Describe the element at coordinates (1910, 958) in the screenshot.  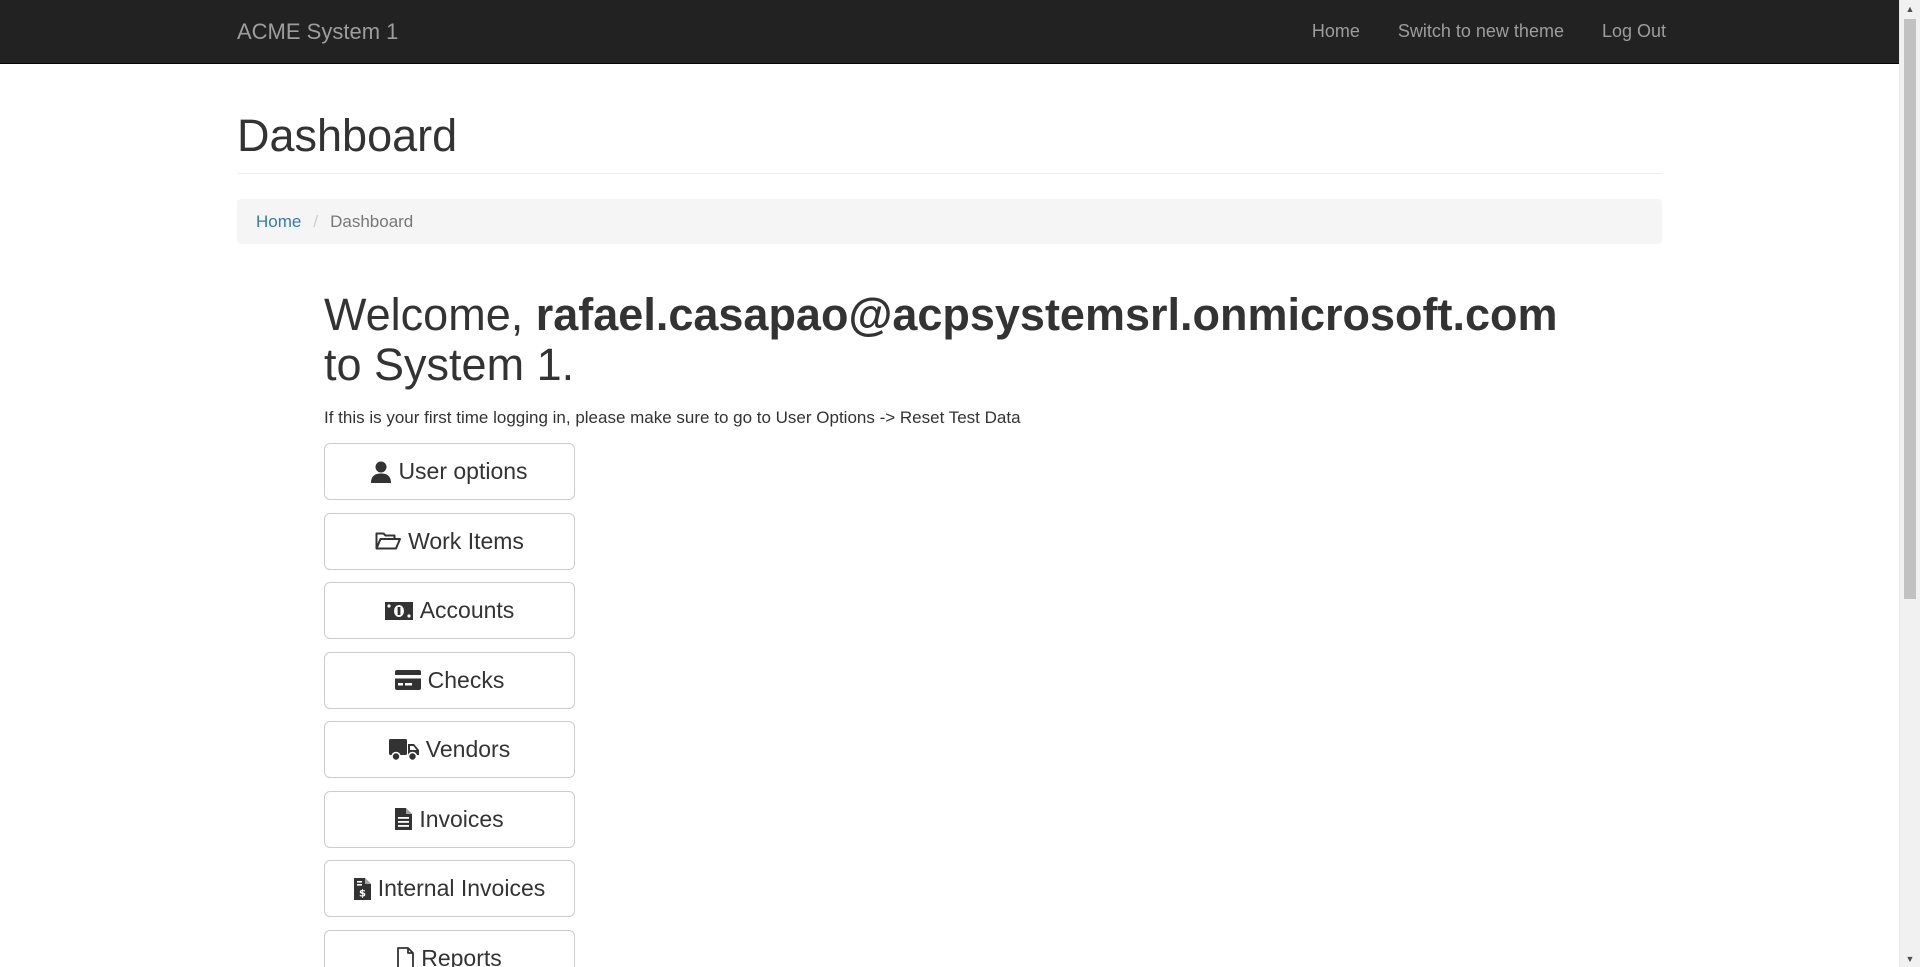
I see `scroll-down-arrow-icon: ▼` at that location.